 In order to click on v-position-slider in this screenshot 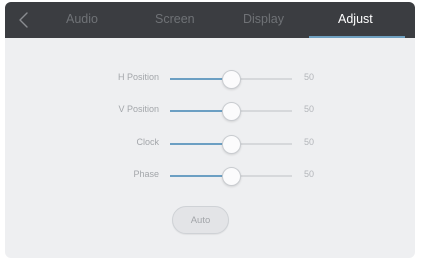, I will do `click(231, 111)`.